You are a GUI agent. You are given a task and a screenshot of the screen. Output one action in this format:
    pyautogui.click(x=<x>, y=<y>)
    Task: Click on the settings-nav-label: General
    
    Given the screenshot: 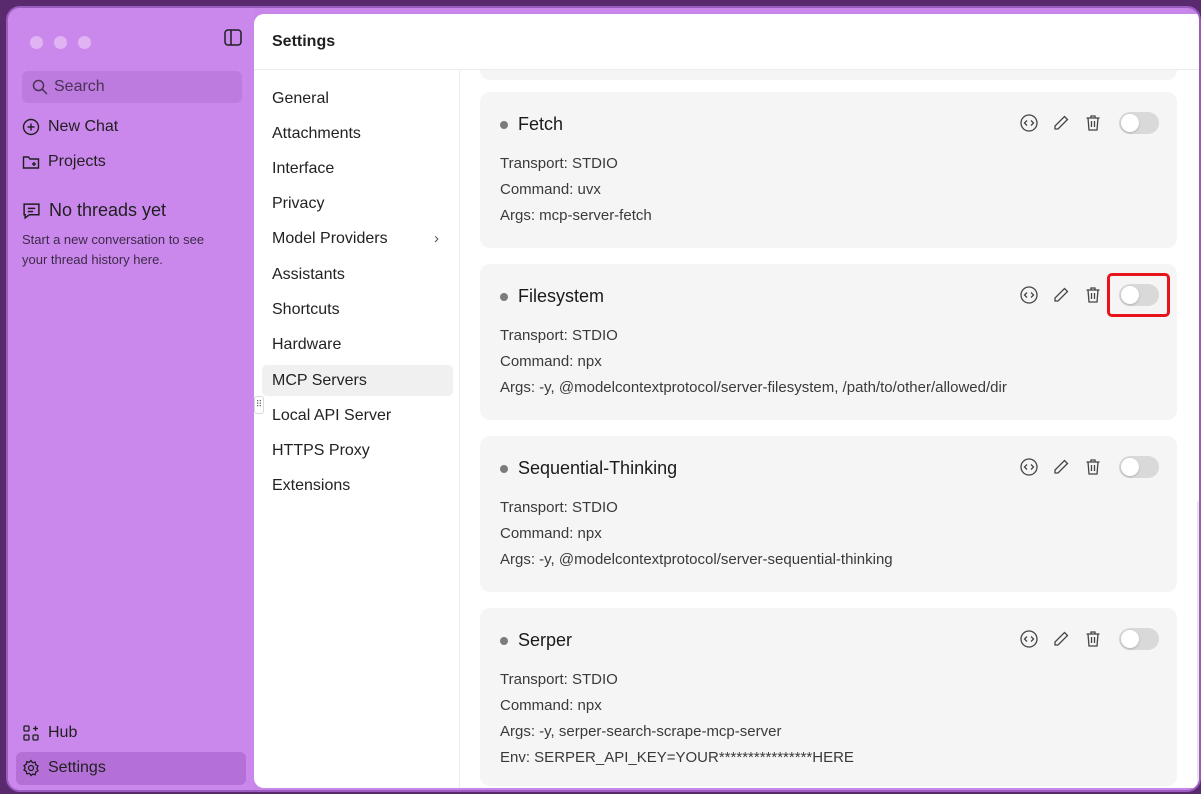 What is the action you would take?
    pyautogui.click(x=300, y=98)
    